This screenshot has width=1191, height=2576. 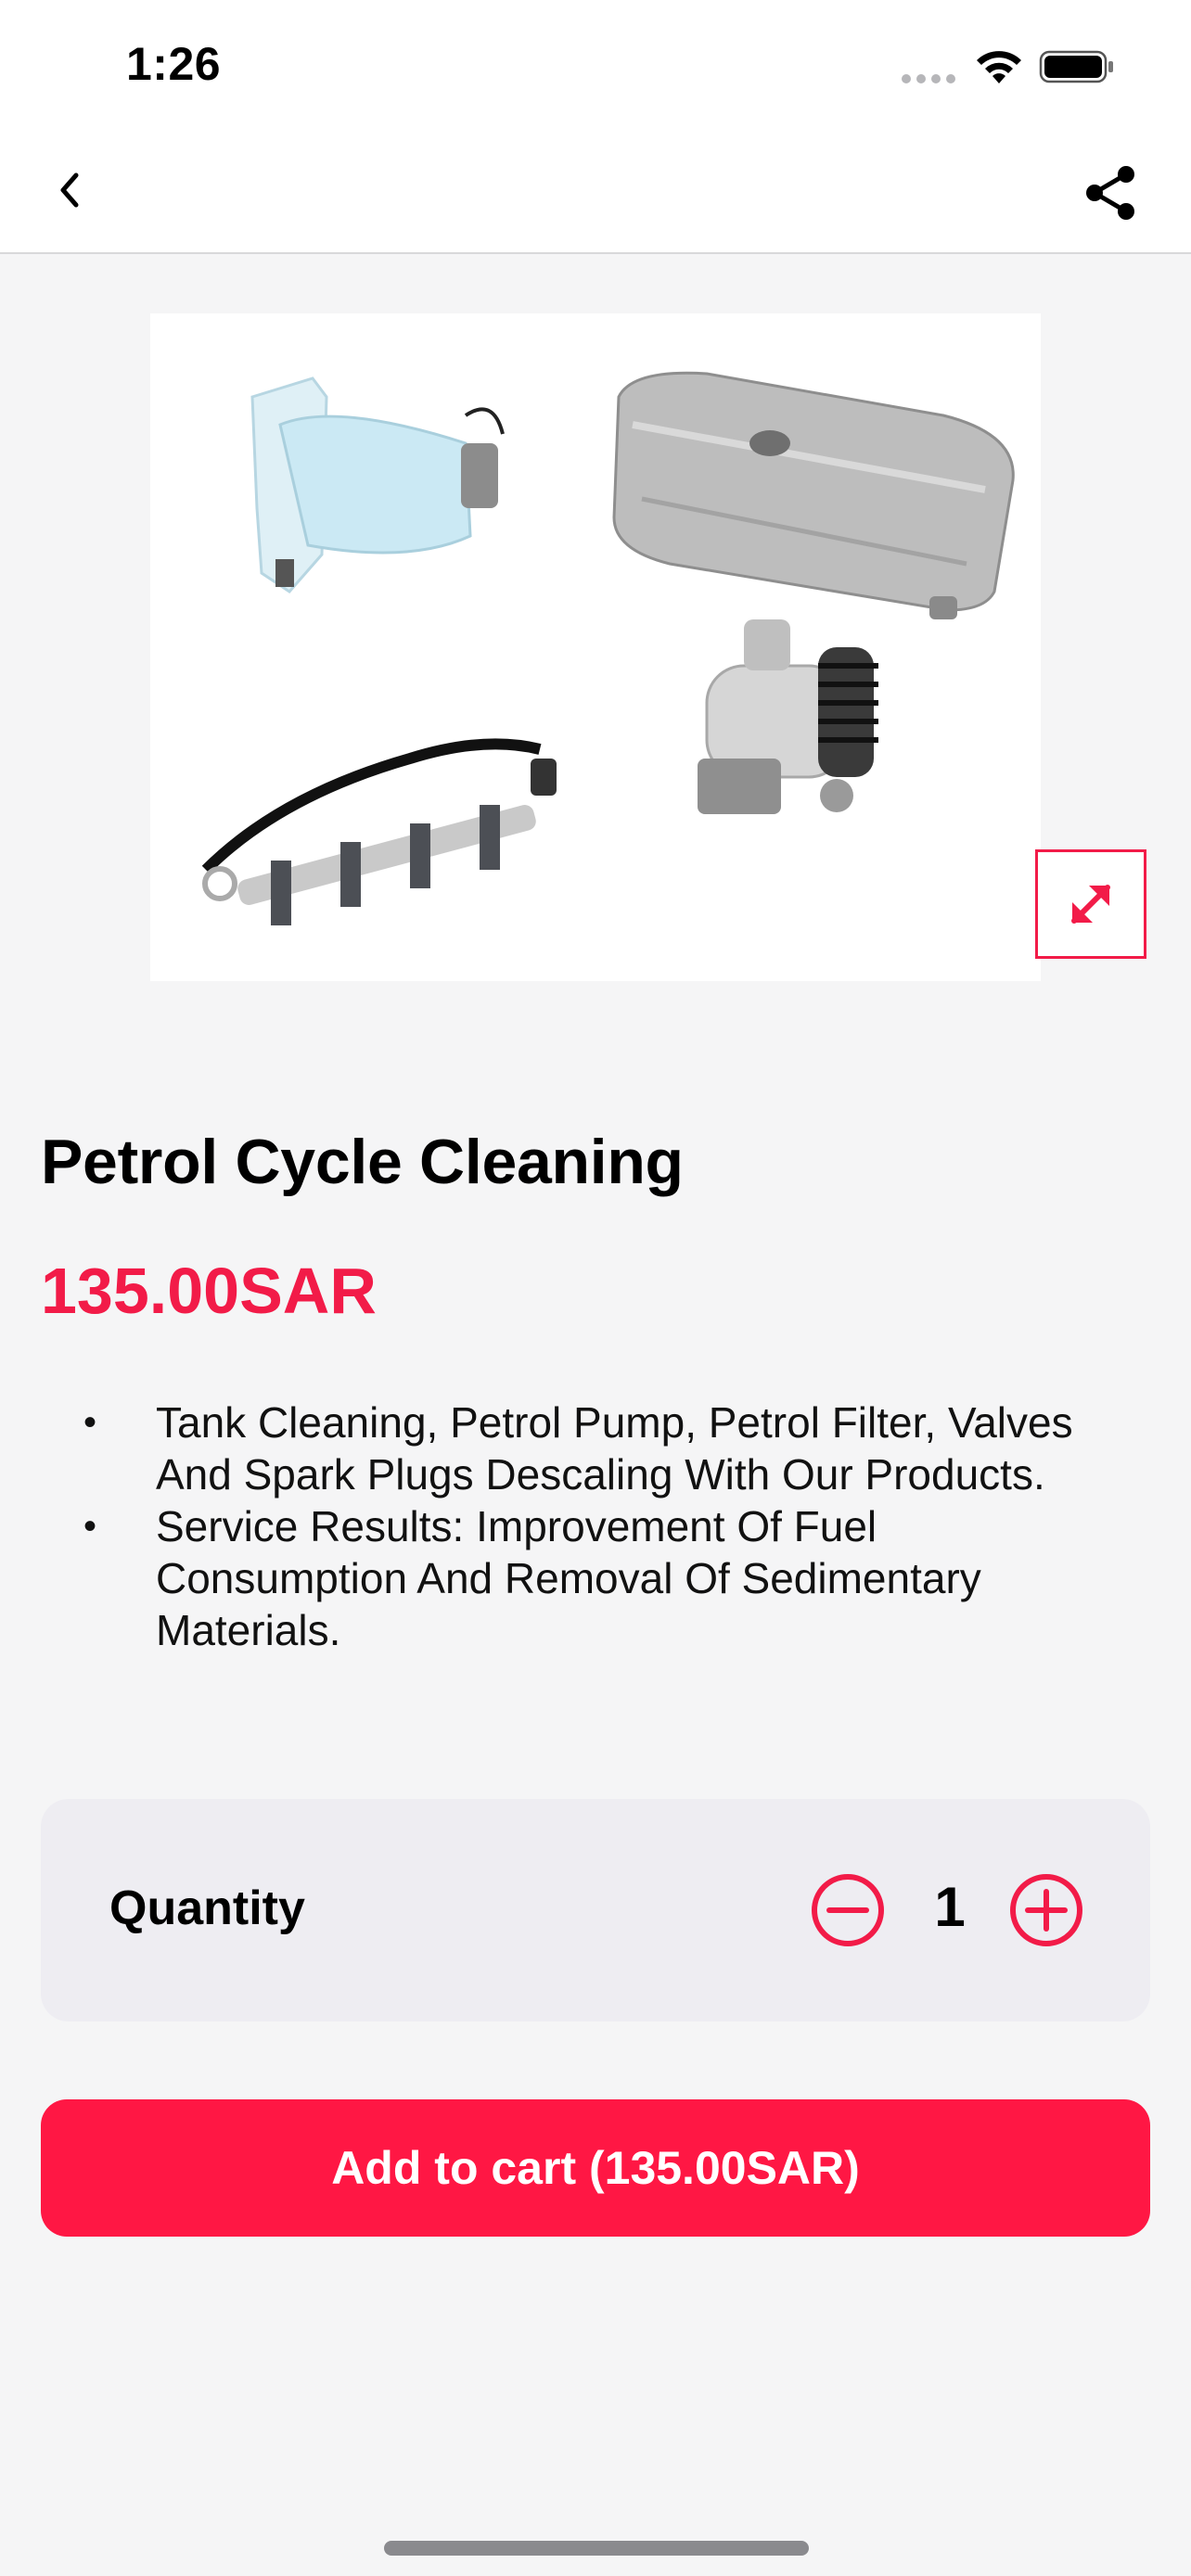 What do you see at coordinates (814, 495) in the screenshot?
I see `fuel-tank-part` at bounding box center [814, 495].